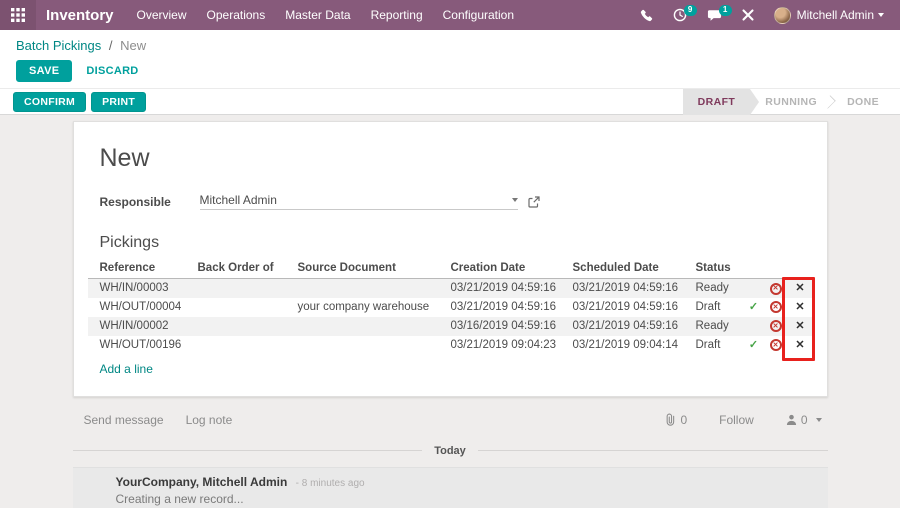  Describe the element at coordinates (44, 71) in the screenshot. I see `save-button: SAVE` at that location.